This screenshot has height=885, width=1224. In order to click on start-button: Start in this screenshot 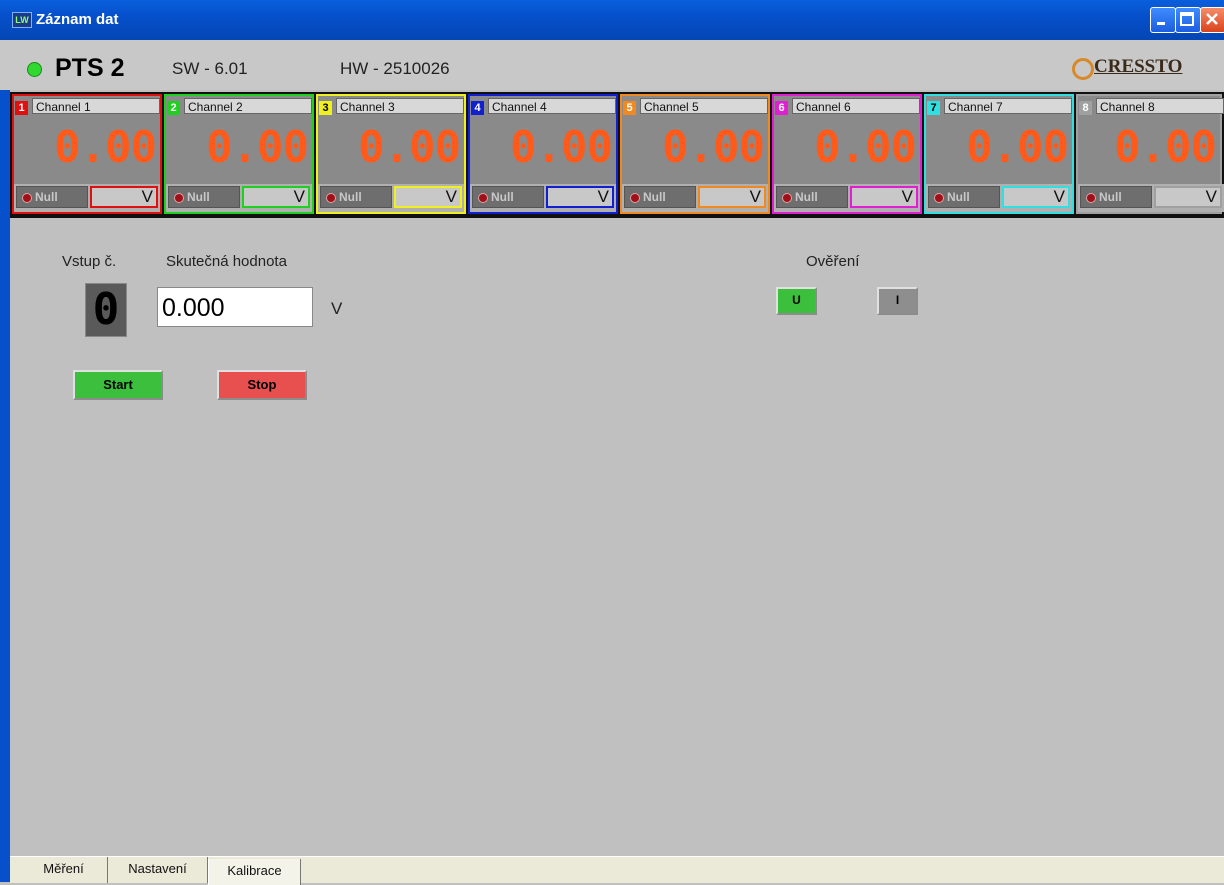, I will do `click(118, 385)`.